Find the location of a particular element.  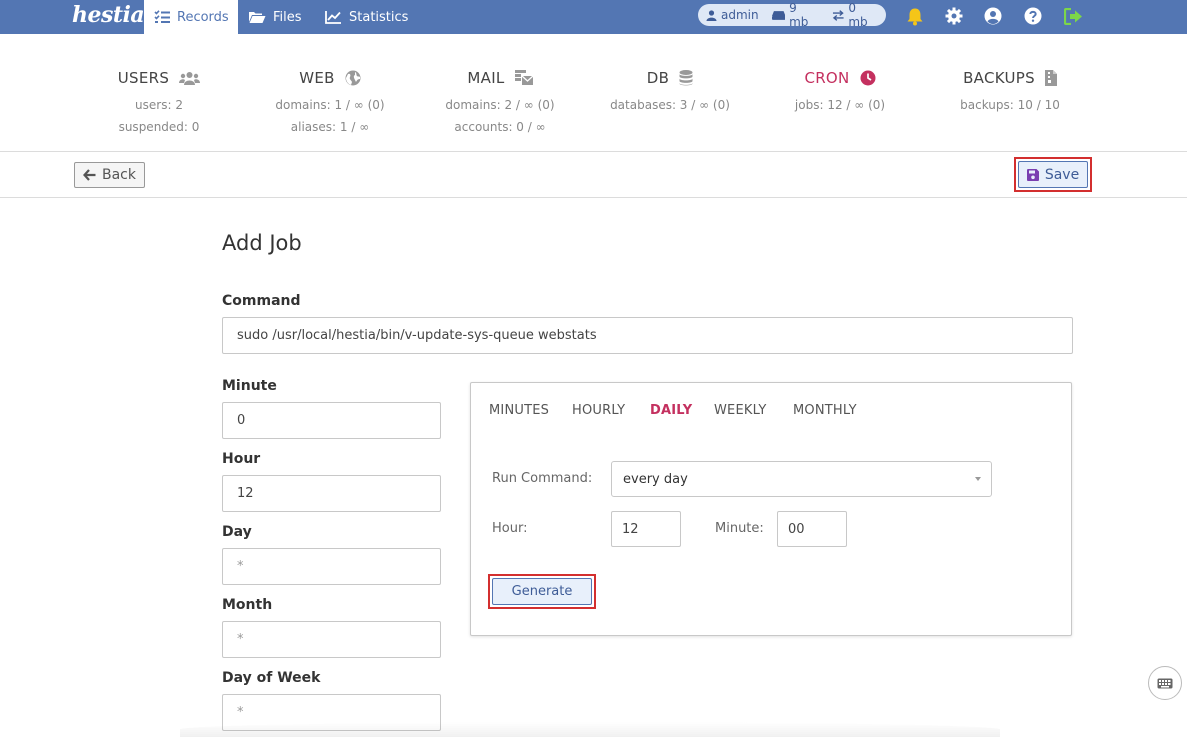

gear-icon is located at coordinates (954, 16).